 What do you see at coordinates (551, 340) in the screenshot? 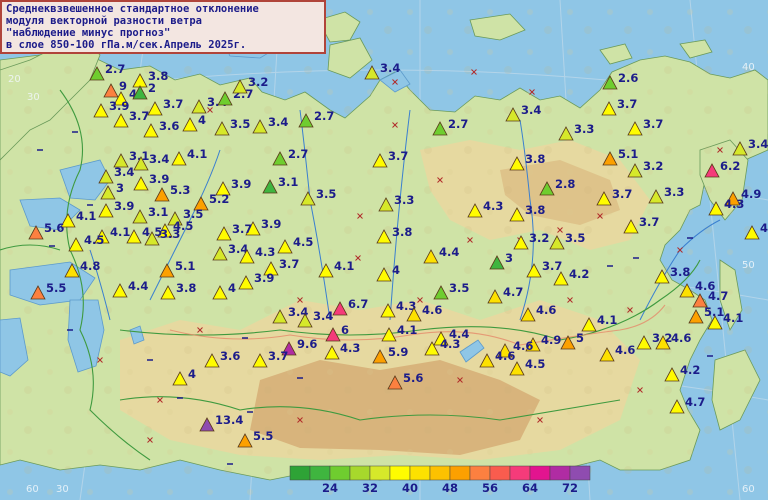
I see `station-value: 4.9` at bounding box center [551, 340].